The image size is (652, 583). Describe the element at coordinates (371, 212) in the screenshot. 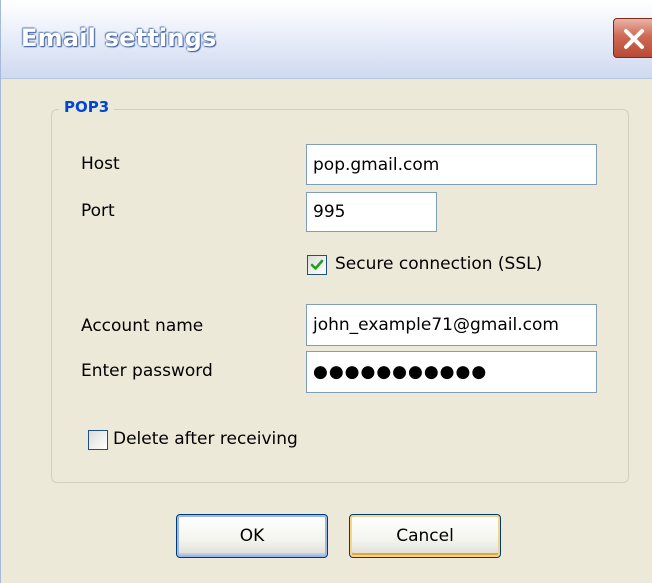

I see `port-input: 995` at that location.